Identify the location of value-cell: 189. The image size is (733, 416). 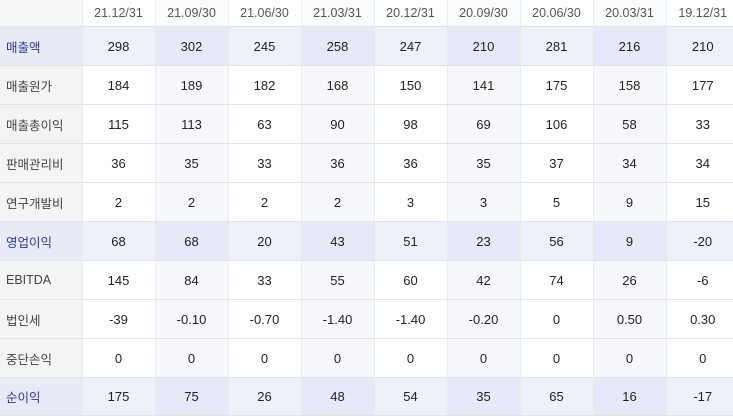
(191, 85).